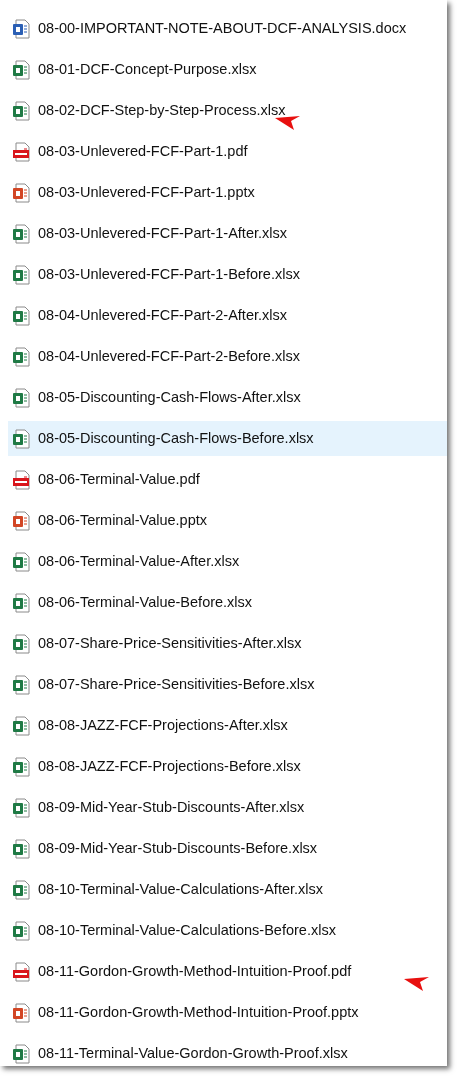 This screenshot has width=461, height=1083. What do you see at coordinates (122, 520) in the screenshot?
I see `file-name: 08-06-Terminal-Value.pptx` at bounding box center [122, 520].